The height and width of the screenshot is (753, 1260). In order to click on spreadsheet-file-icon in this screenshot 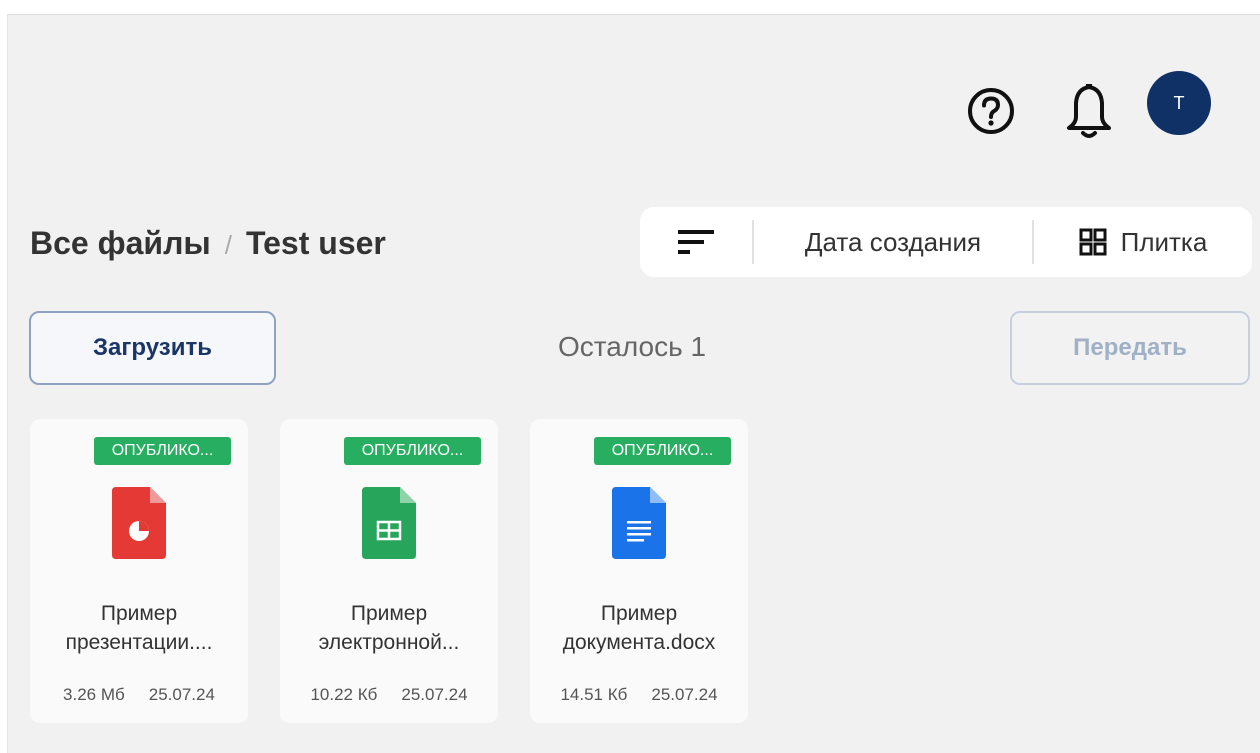, I will do `click(389, 523)`.